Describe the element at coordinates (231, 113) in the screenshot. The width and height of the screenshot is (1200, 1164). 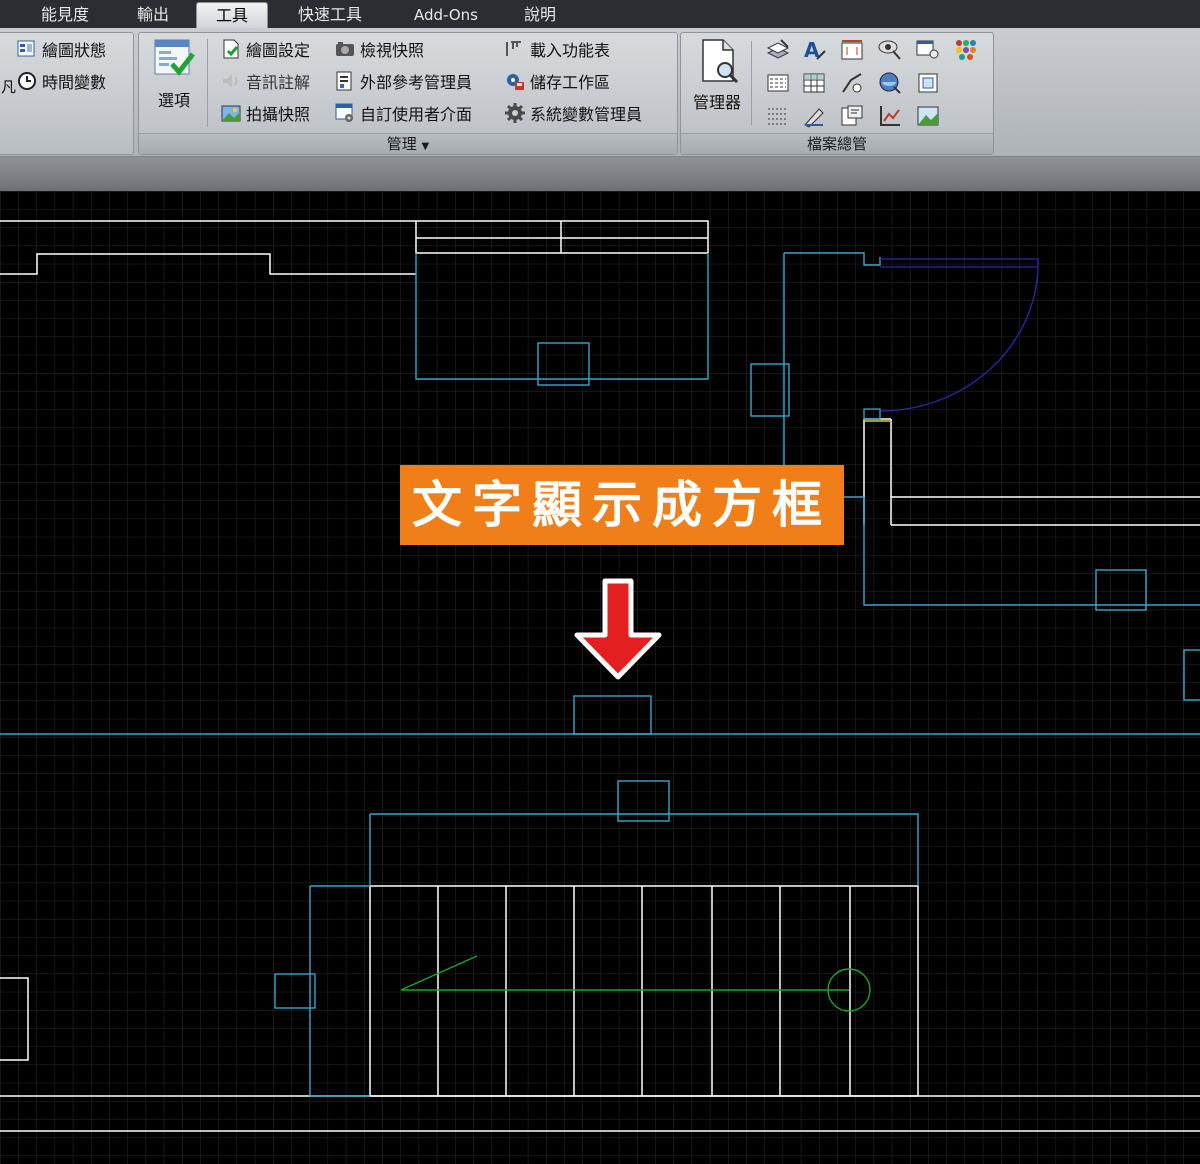
I see `take-snapshot-icon` at that location.